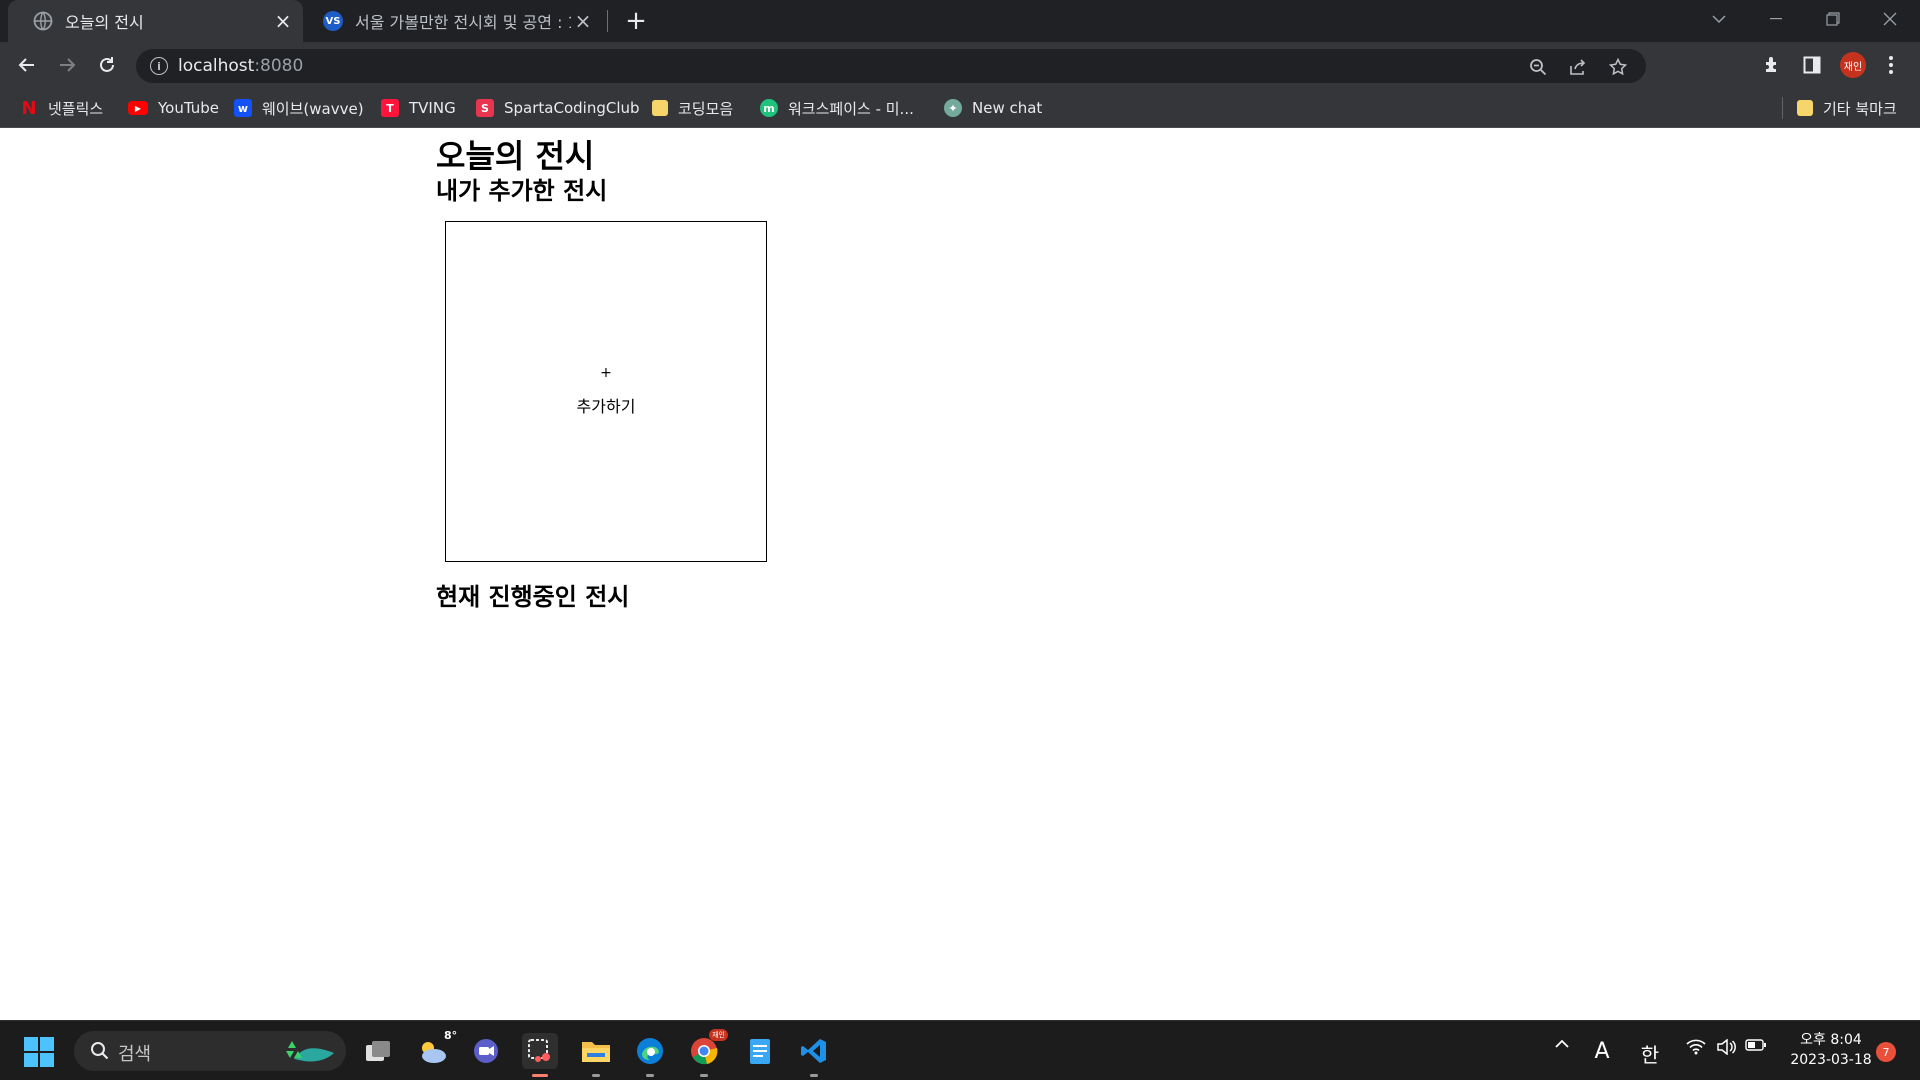 This screenshot has height=1080, width=1920. I want to click on windows-taskbar: 검색 8° 재인 A 한 오후 8:04 2023-03-18 7, so click(960, 1050).